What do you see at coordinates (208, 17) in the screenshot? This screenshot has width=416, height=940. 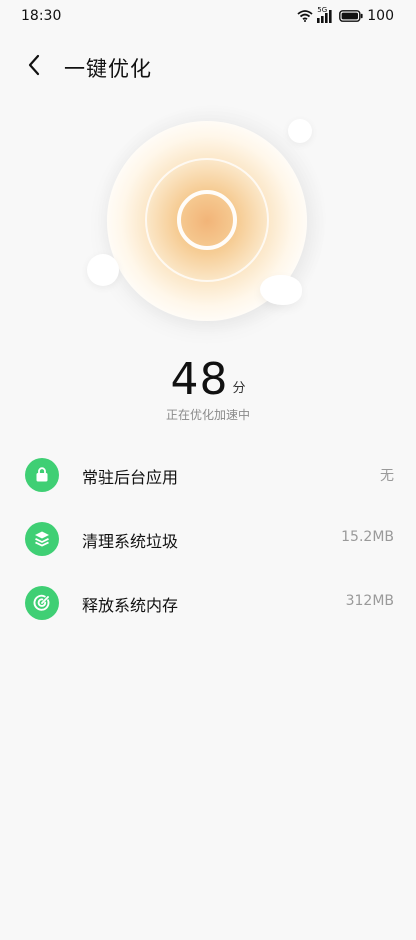 I see `status-bar: 18:30 5G 100` at bounding box center [208, 17].